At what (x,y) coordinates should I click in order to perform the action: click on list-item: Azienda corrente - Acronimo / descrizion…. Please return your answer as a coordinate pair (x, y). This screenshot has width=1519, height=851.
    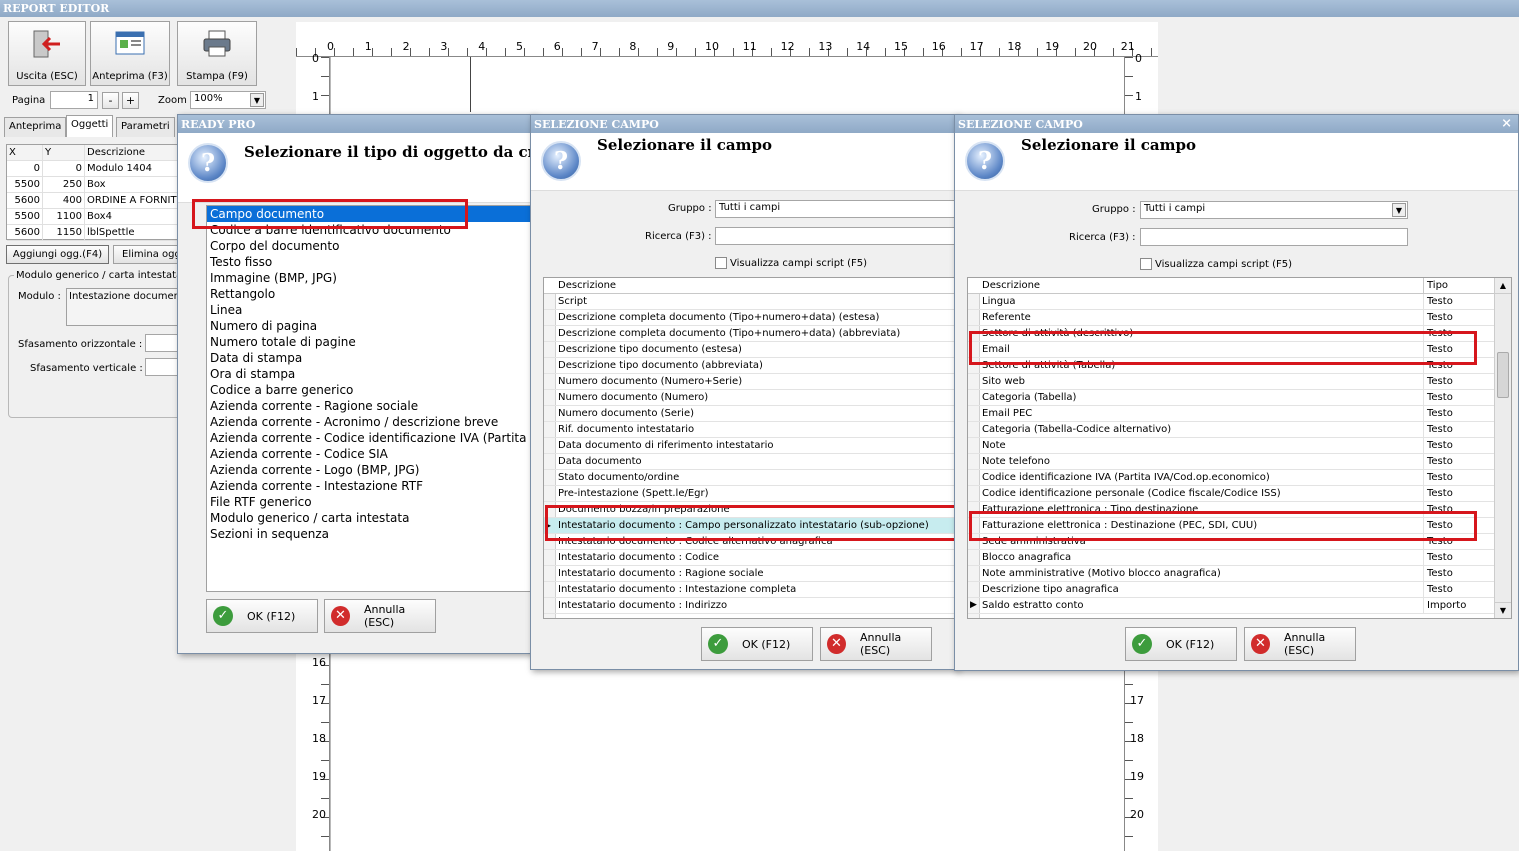
    Looking at the image, I should click on (371, 422).